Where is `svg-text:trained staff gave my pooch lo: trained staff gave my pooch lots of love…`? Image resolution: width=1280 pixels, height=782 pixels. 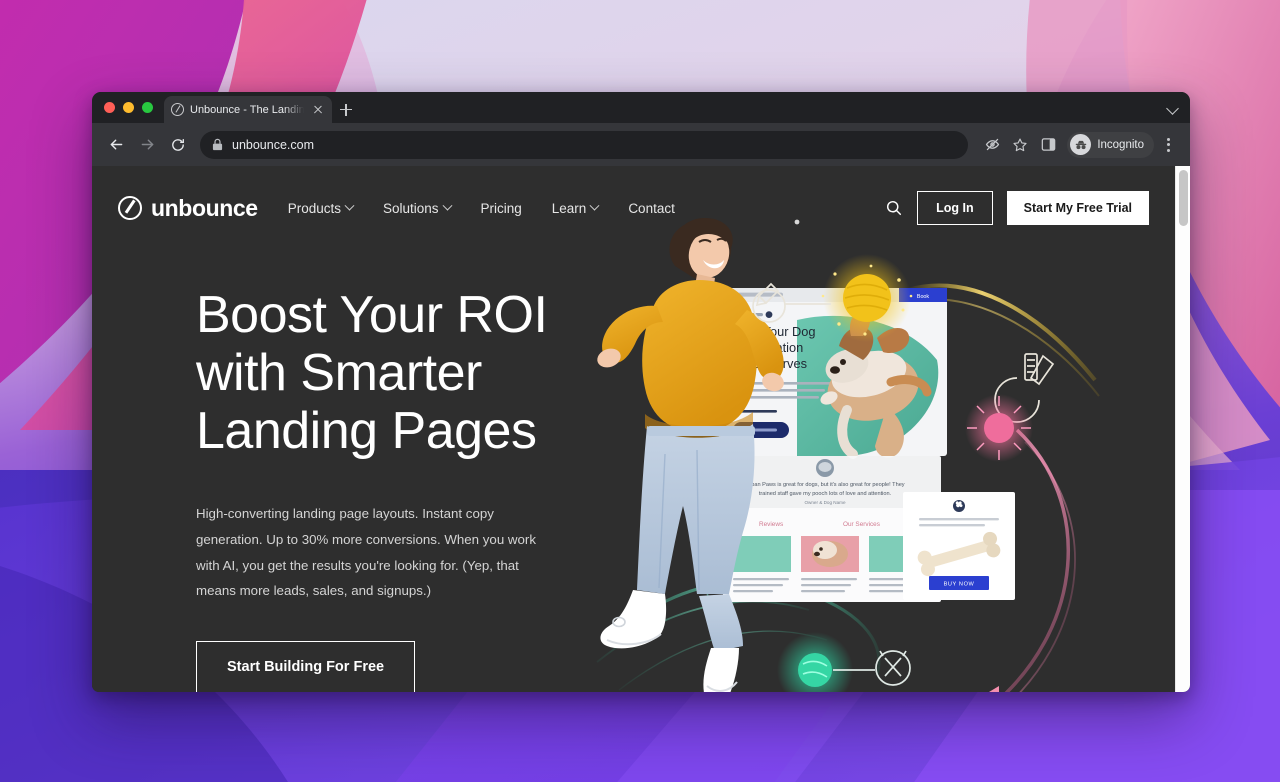
svg-text:trained staff gave my pooch lo: trained staff gave my pooch lots of love… is located at coordinates (825, 494).